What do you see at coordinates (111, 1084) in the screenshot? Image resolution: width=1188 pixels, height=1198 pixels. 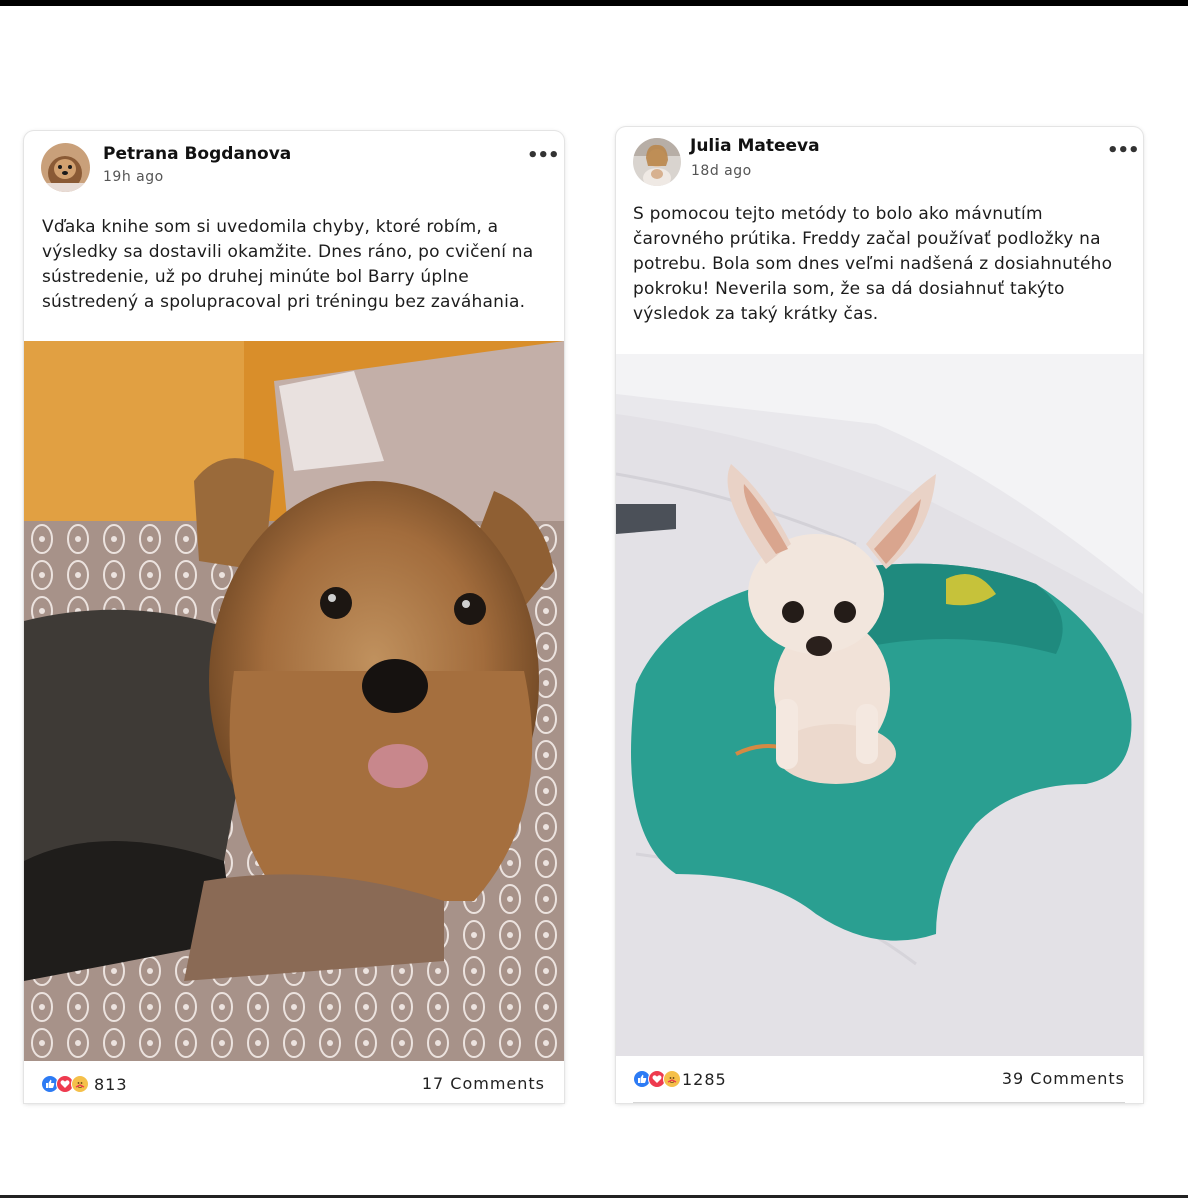 I see `reaction-count: 813` at bounding box center [111, 1084].